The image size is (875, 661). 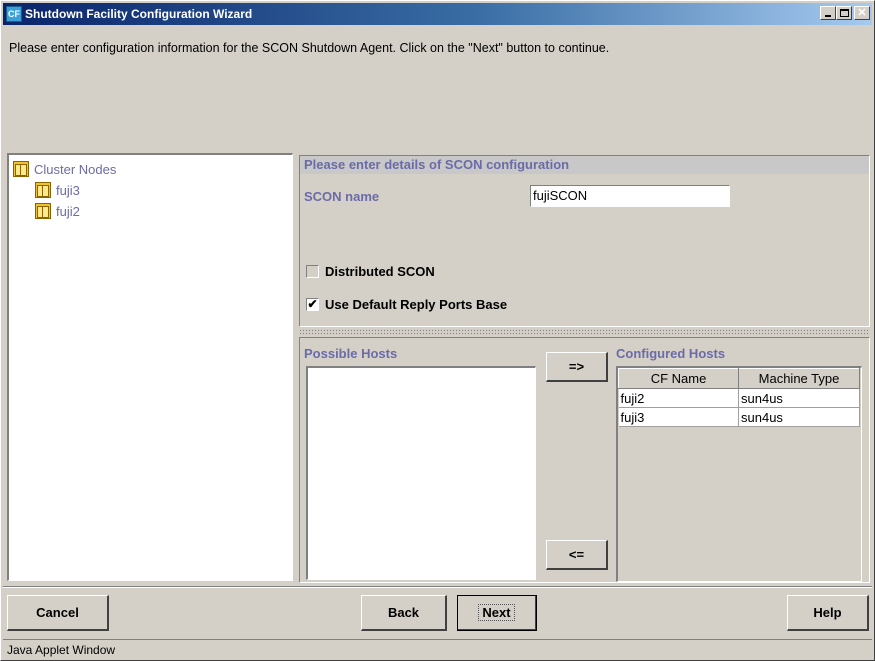 I want to click on column-header-cf-name: CF Name, so click(x=678, y=378).